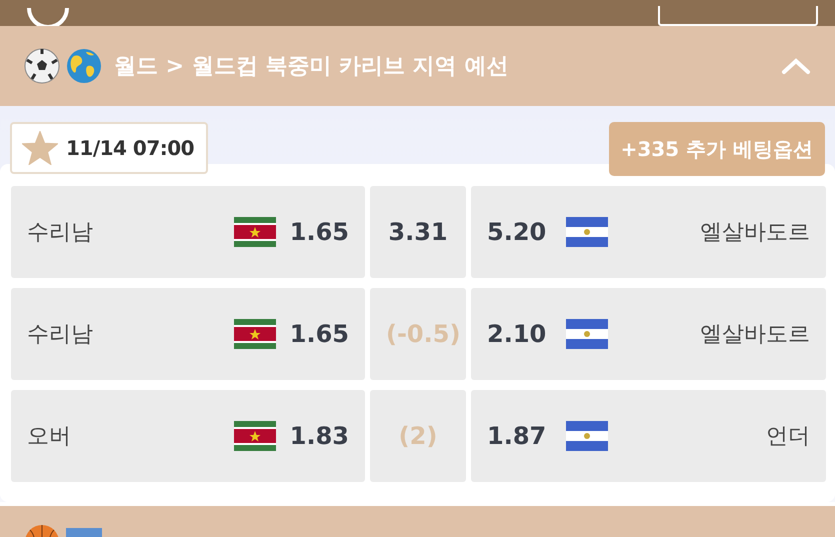 The image size is (835, 537). What do you see at coordinates (188, 436) in the screenshot?
I see `home-odds-button: 오버 1.83` at bounding box center [188, 436].